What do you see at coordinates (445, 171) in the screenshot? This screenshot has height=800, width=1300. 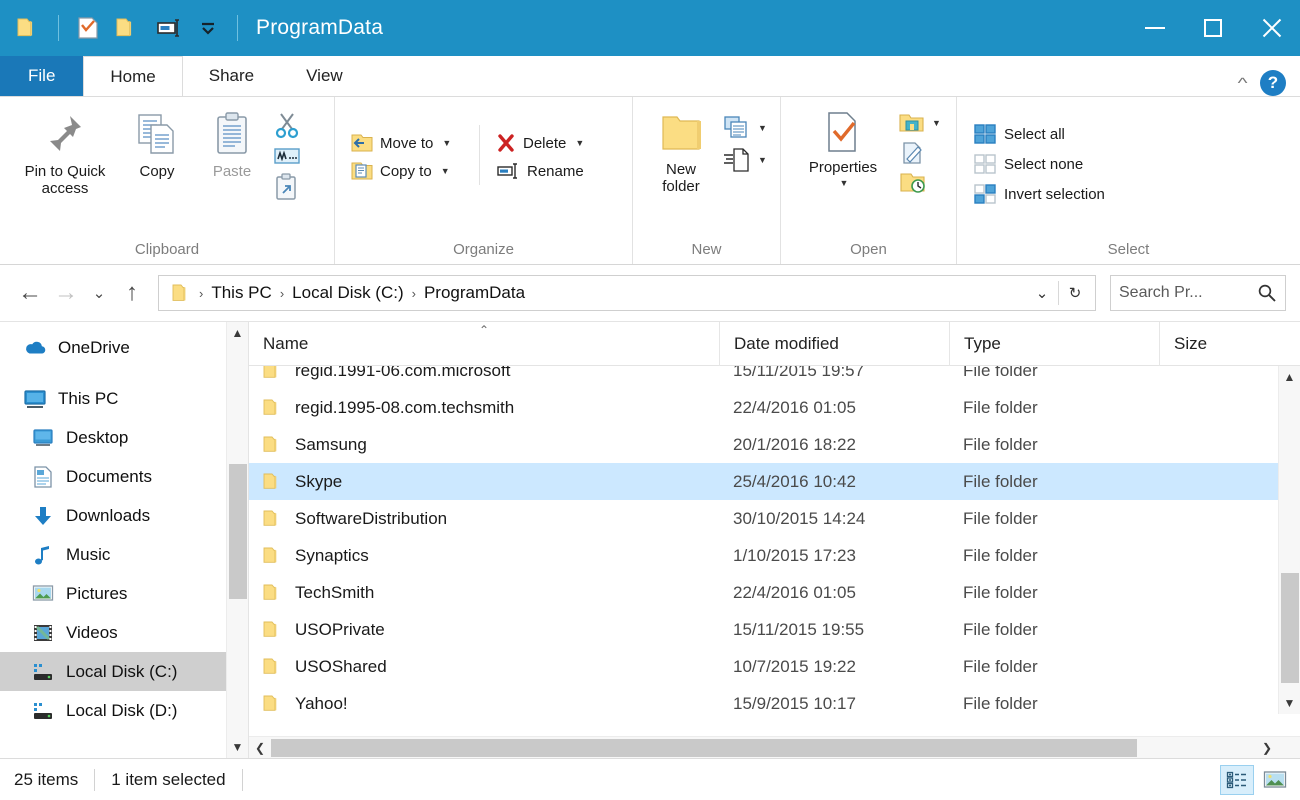 I see `copy-to-caret-icon: ▼` at bounding box center [445, 171].